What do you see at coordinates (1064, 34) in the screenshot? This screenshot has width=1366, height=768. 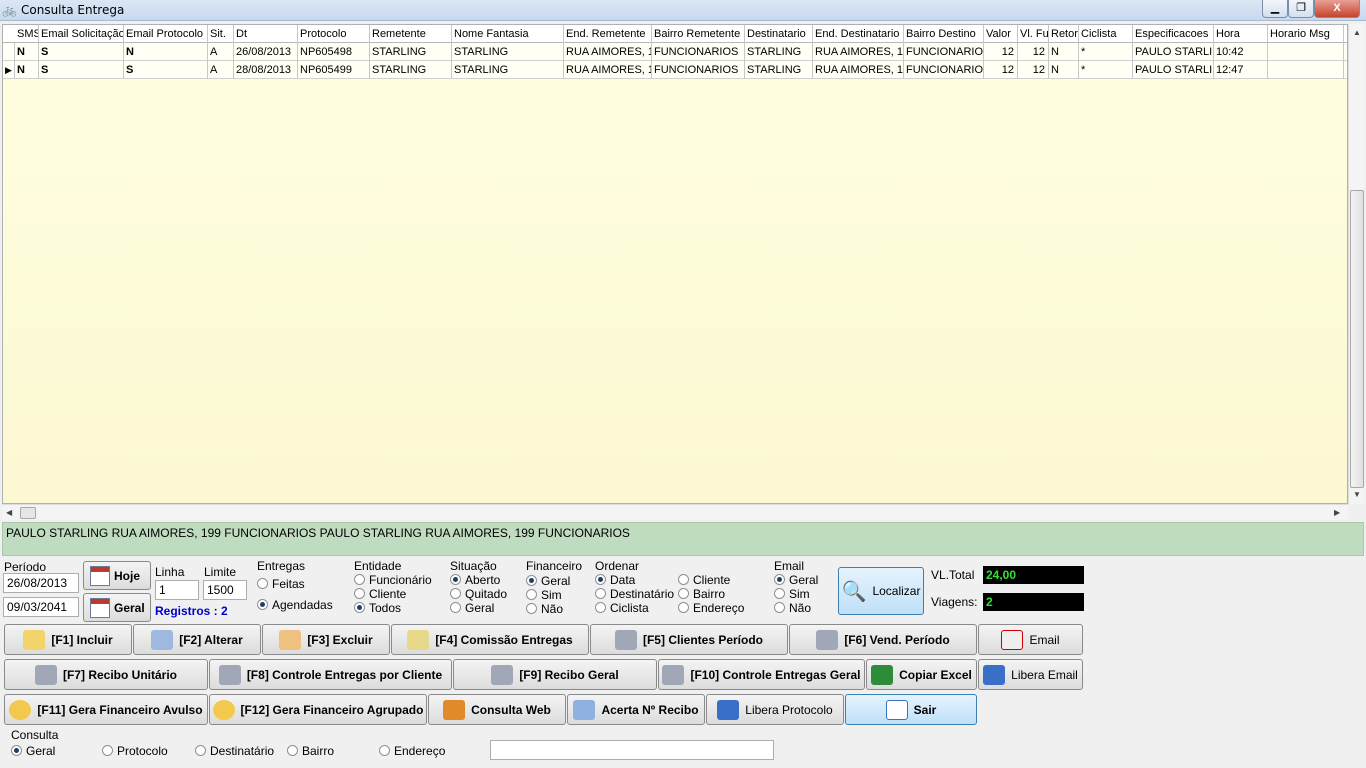 I see `column-header: Retor` at bounding box center [1064, 34].